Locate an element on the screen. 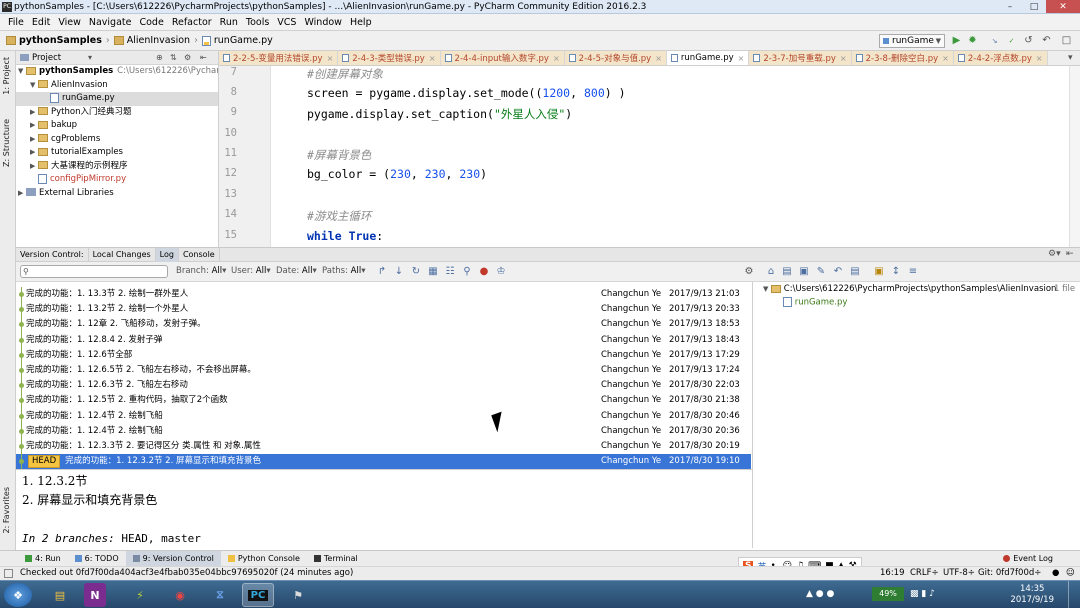 This screenshot has height=609, width=1080. paths-filter: Paths: All▾ is located at coordinates (344, 271).